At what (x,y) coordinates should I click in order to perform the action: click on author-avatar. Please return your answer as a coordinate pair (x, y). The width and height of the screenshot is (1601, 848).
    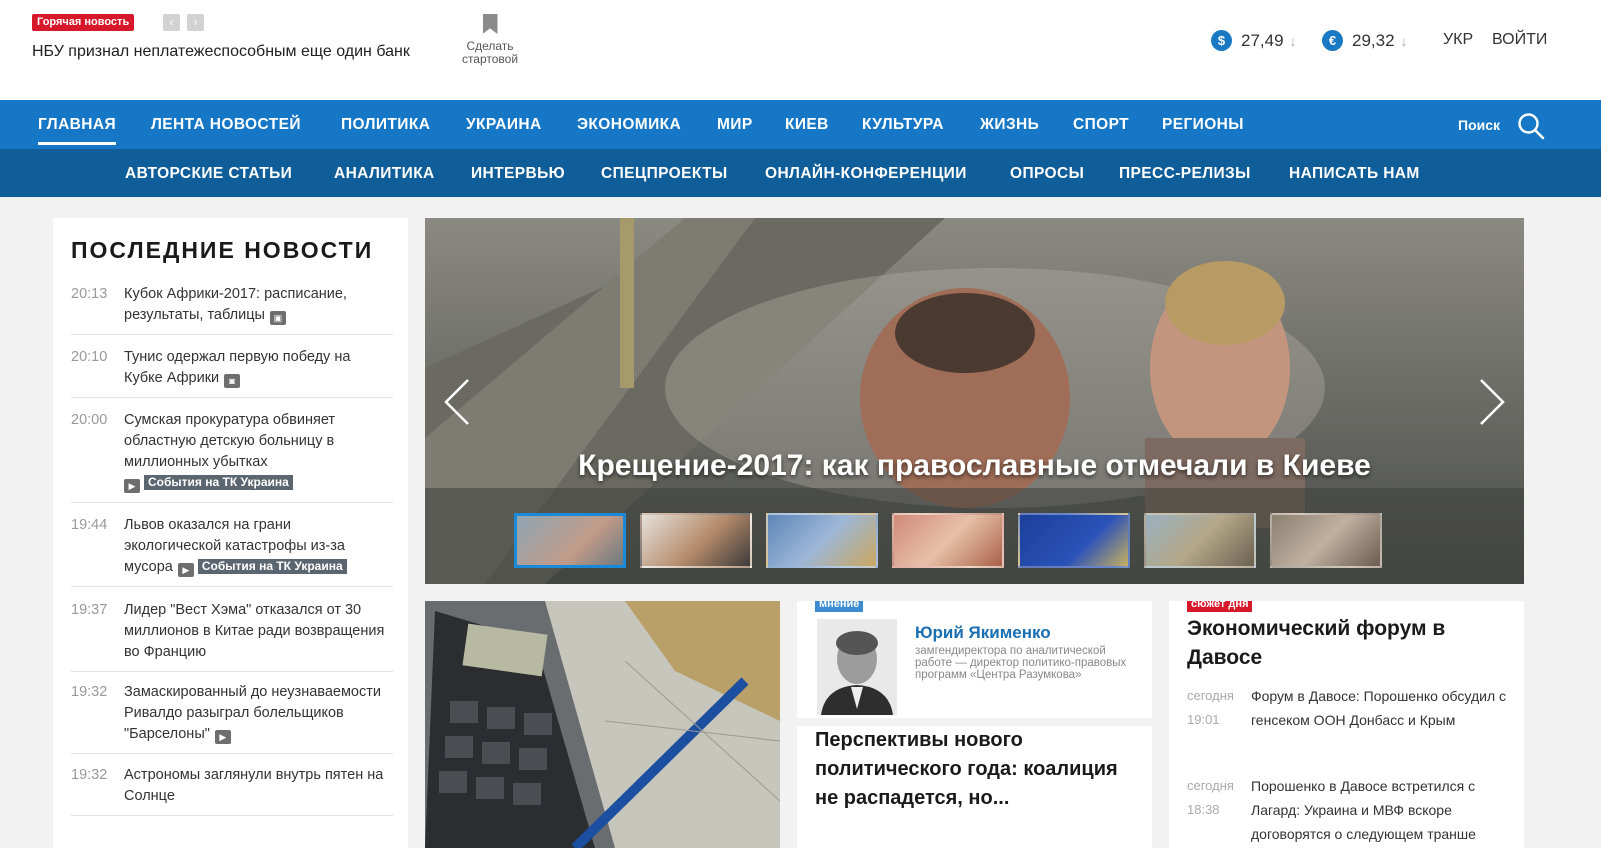
    Looking at the image, I should click on (857, 667).